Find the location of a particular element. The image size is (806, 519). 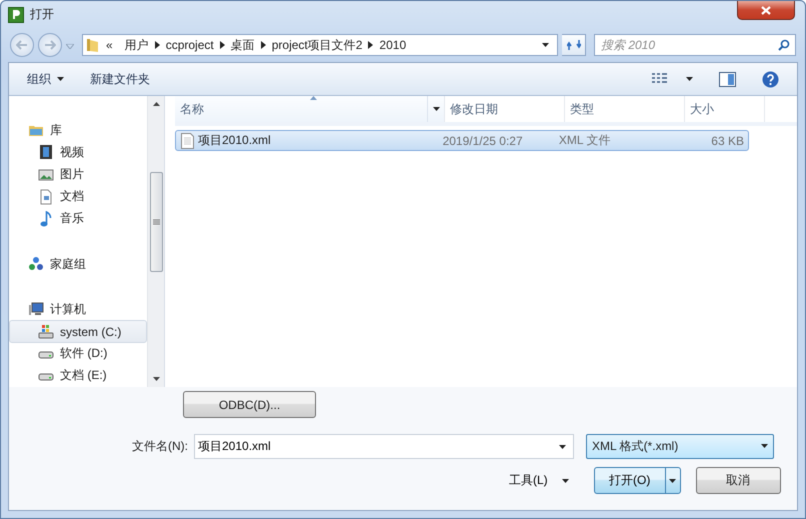

nav-item: 库 is located at coordinates (78, 130).